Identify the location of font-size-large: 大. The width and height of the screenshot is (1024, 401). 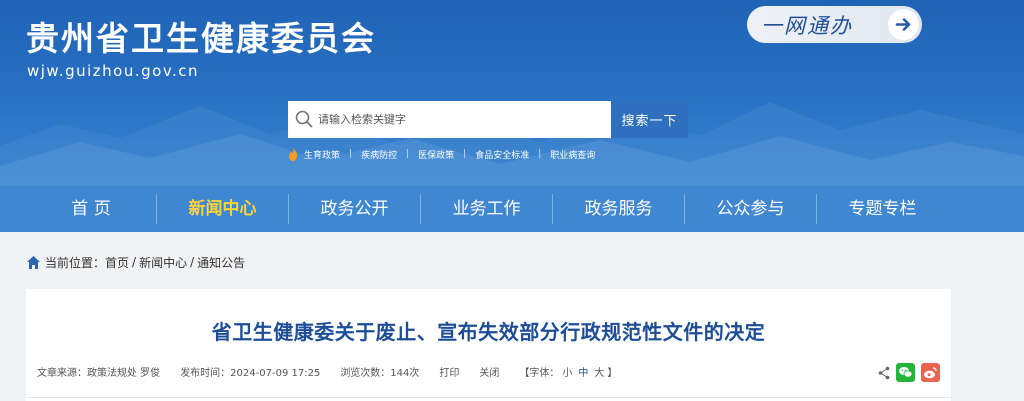
(599, 373).